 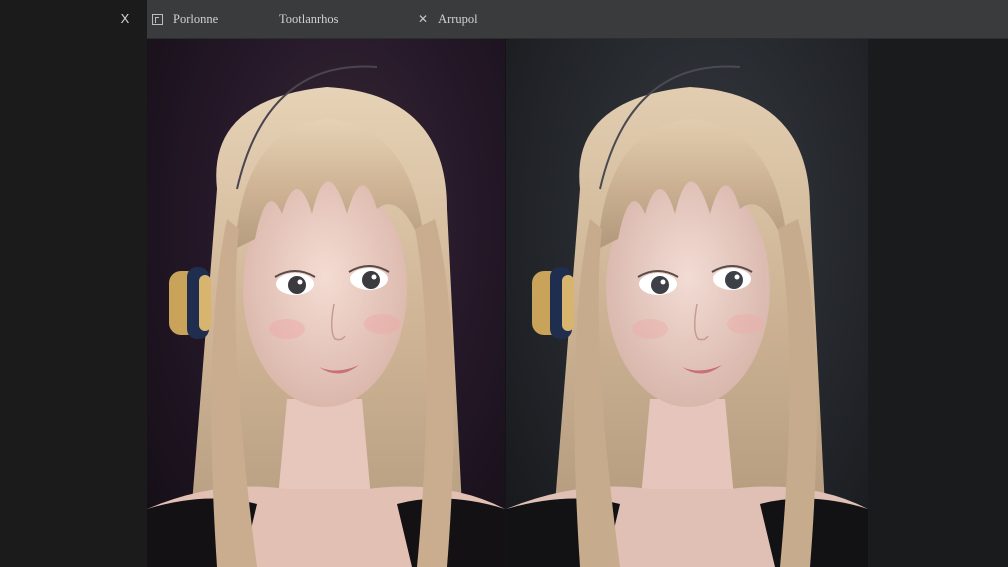 What do you see at coordinates (577, 19) in the screenshot?
I see `tab-bar: Porlonne Tootlanrhos ✕ Arrupol` at bounding box center [577, 19].